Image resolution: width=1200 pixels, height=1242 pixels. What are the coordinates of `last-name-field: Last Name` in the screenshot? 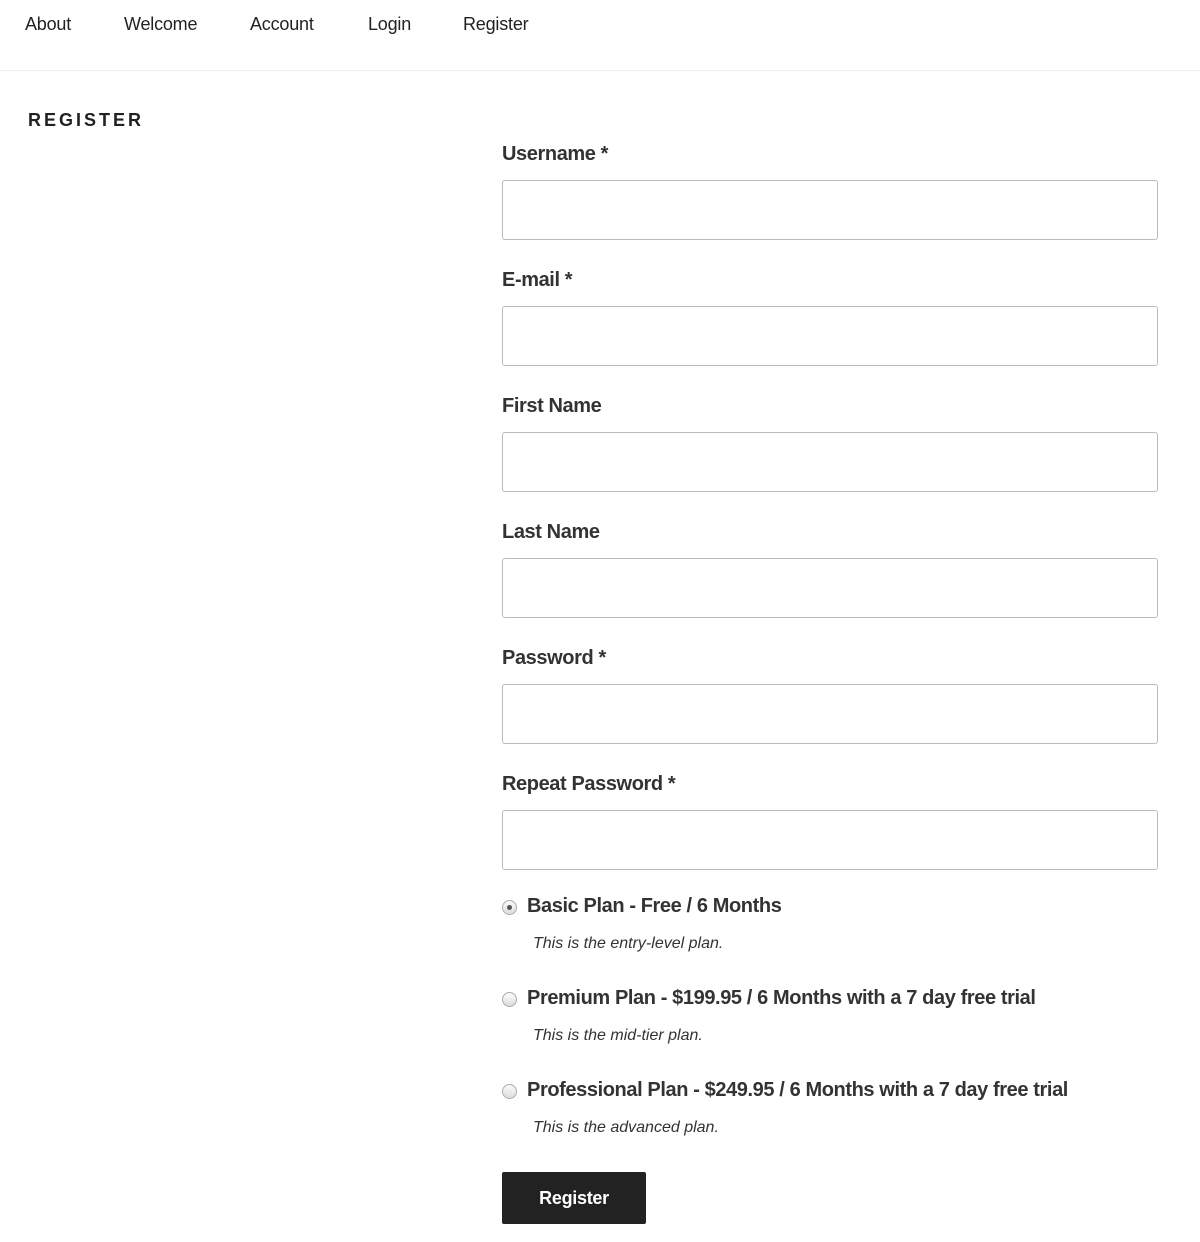 It's located at (830, 581).